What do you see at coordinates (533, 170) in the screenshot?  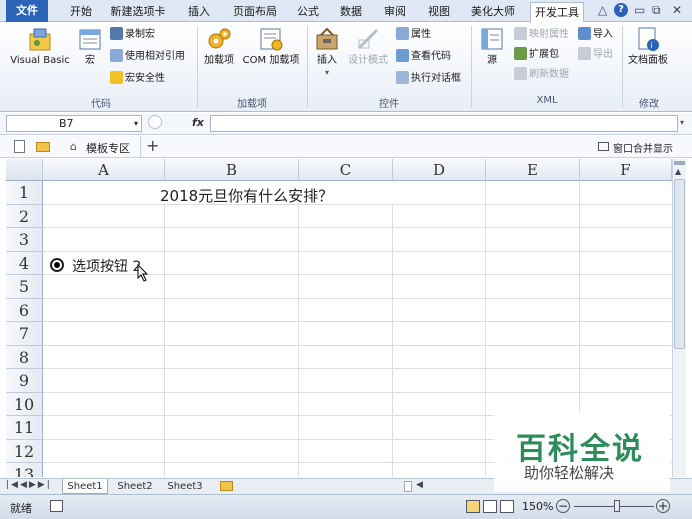 I see `column-header-e: E` at bounding box center [533, 170].